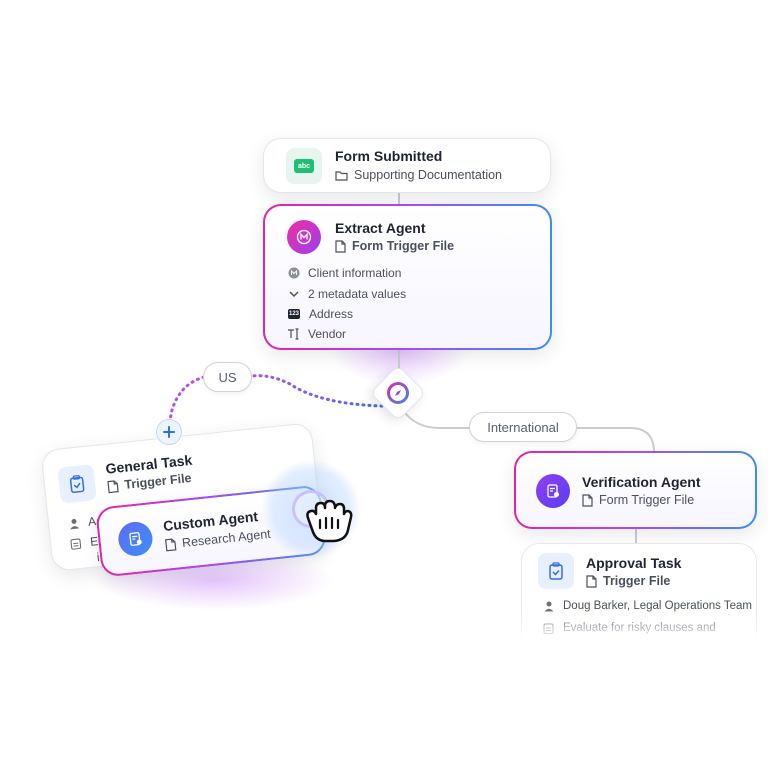  I want to click on approval-task-title: Approval Task, so click(634, 563).